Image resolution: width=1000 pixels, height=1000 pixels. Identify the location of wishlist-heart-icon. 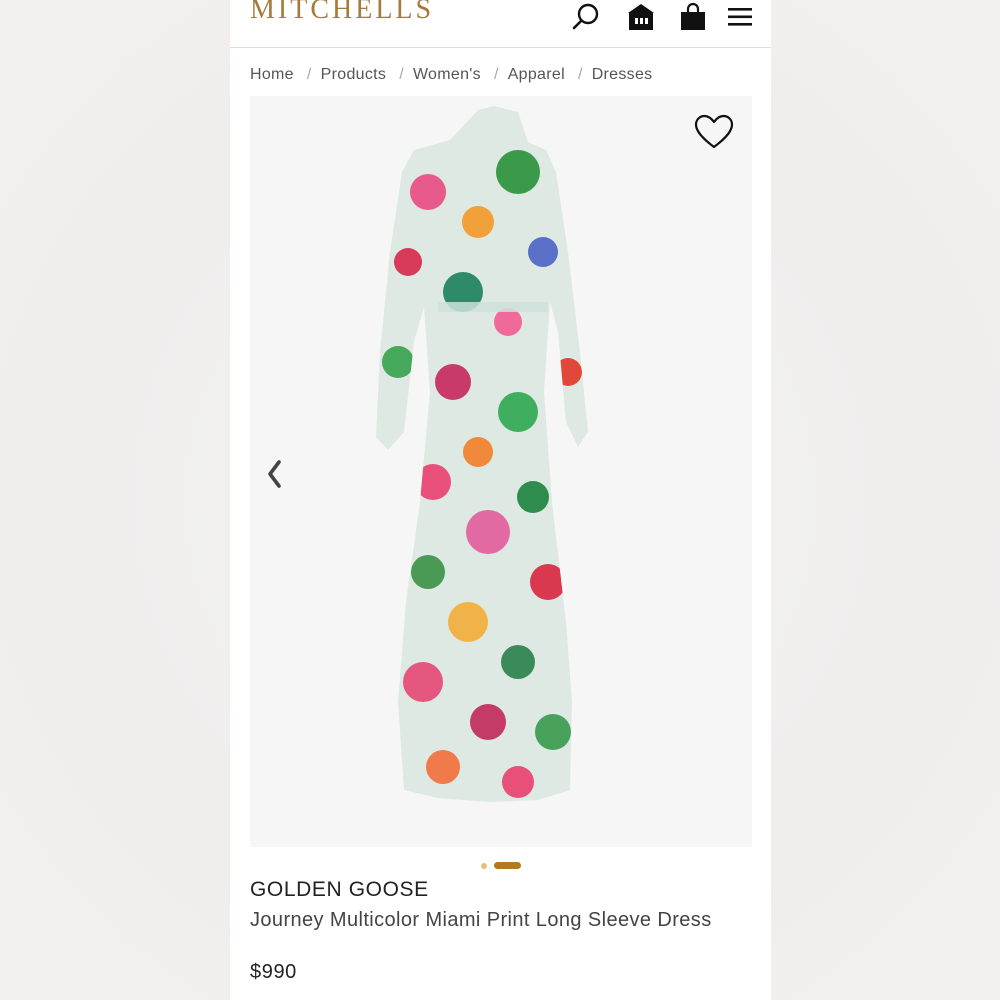
(714, 132).